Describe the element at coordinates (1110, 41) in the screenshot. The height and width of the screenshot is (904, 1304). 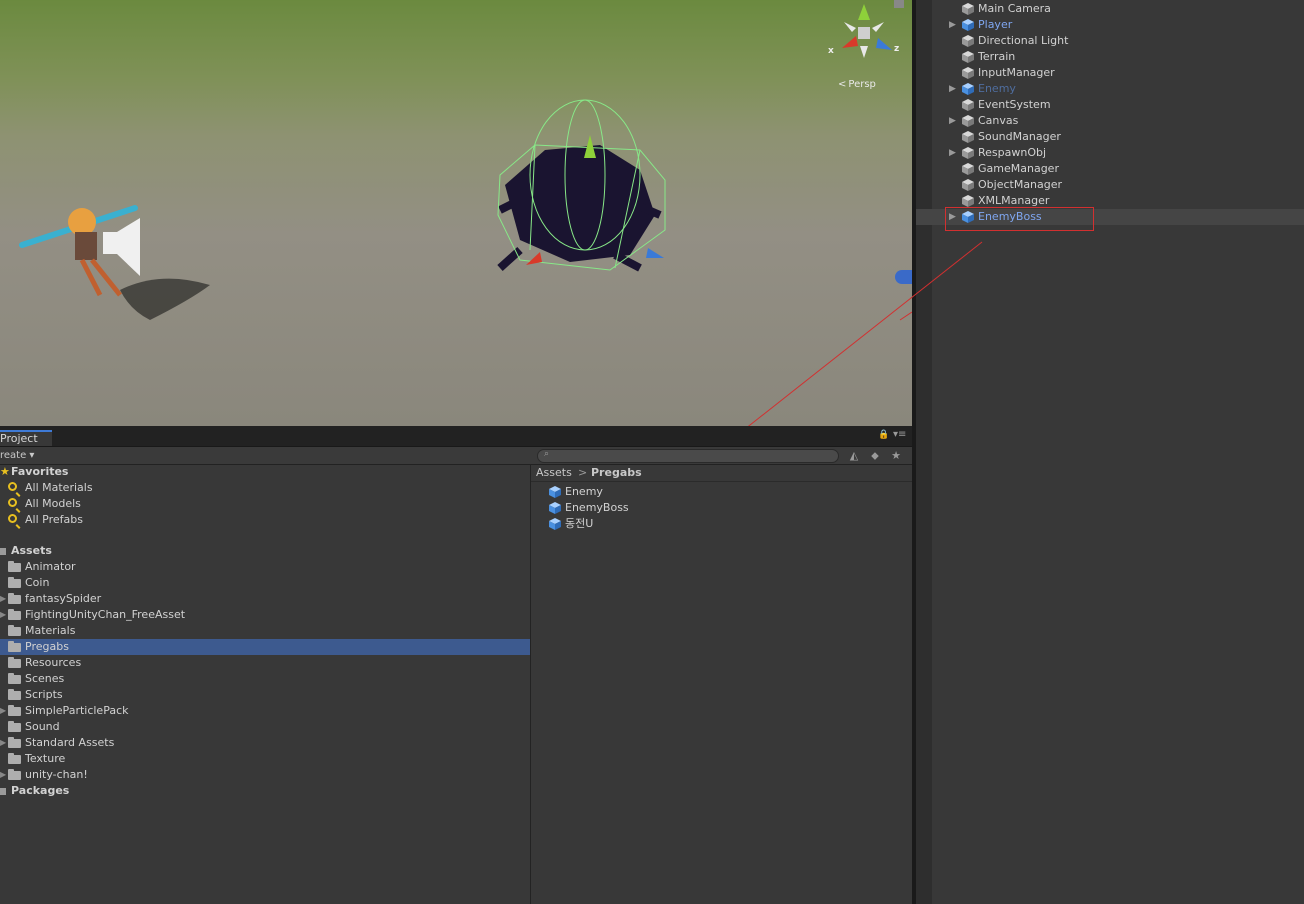
I see `hierarchy-item: Directional Light` at that location.